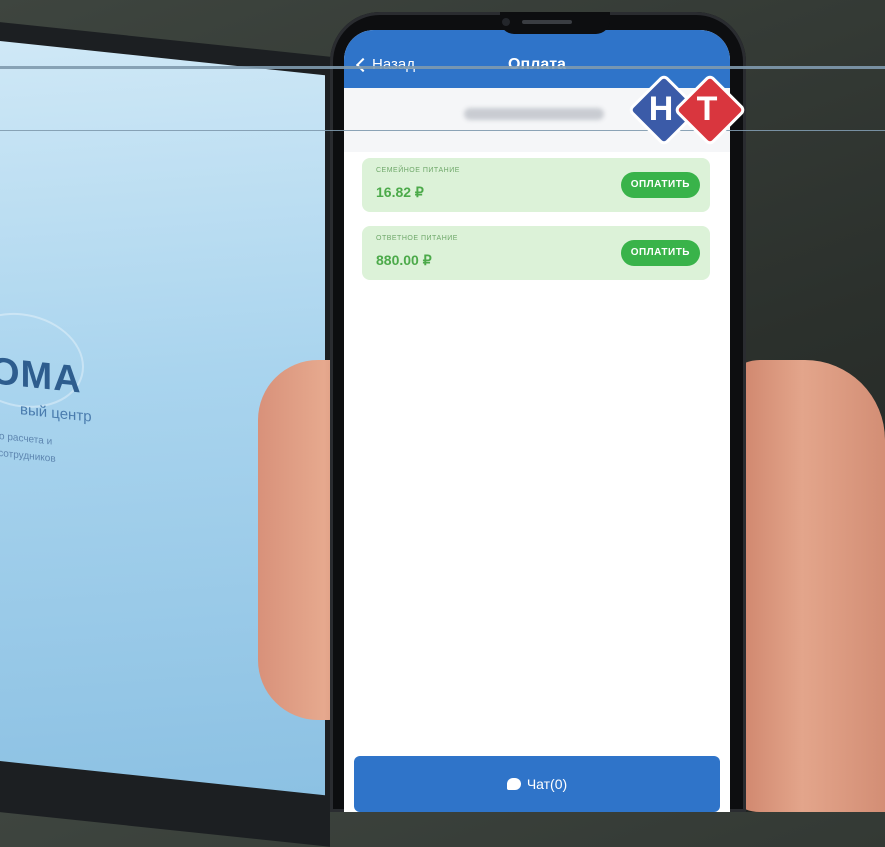  I want to click on chat-button: Чат(0), so click(537, 784).